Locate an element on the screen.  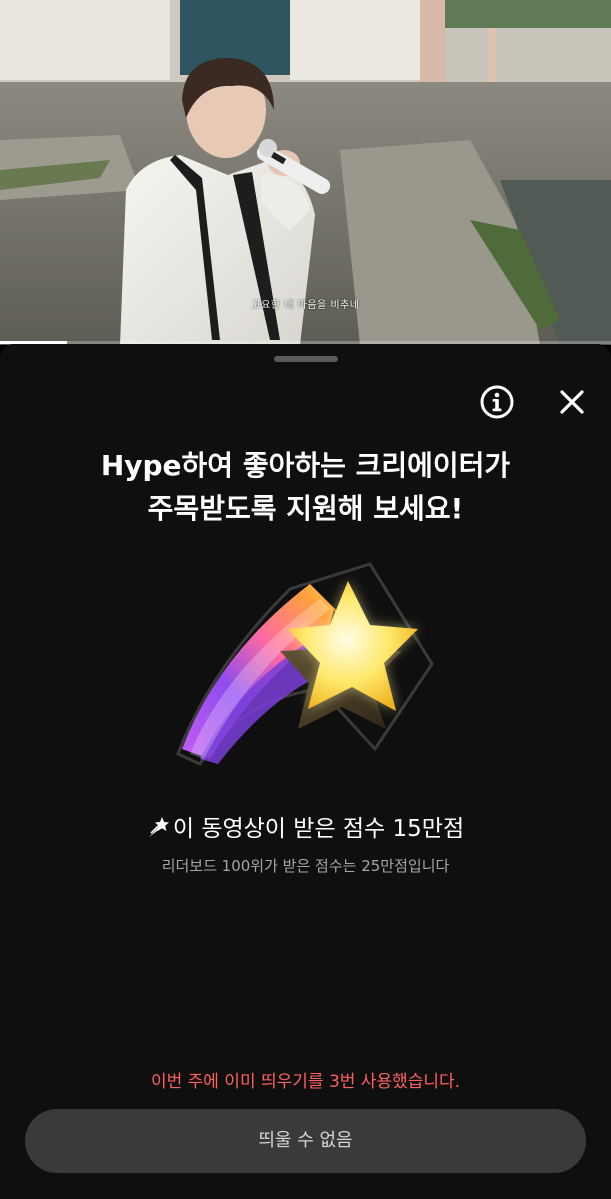
leaderboard-note: 리더보드 100위가 받은 점수는 25만점입니다 is located at coordinates (305, 866).